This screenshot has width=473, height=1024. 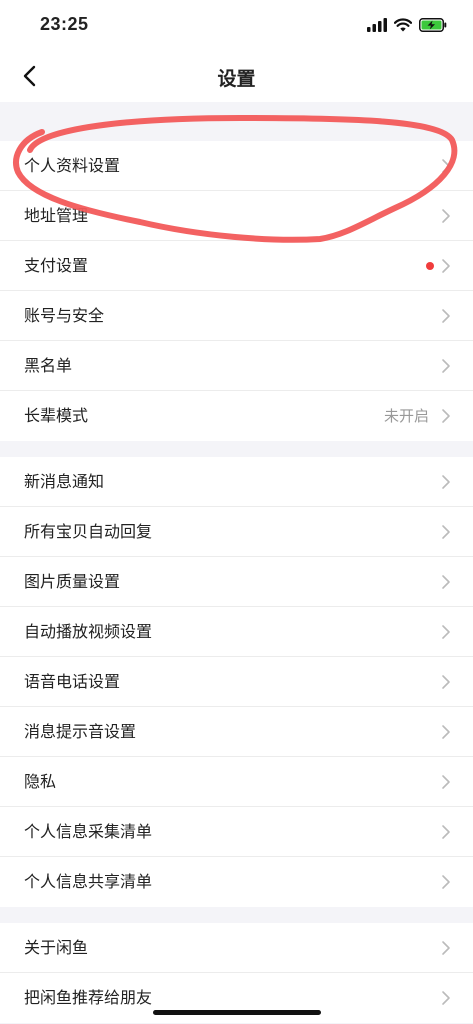 I want to click on row-label: 地址管理, so click(x=56, y=215).